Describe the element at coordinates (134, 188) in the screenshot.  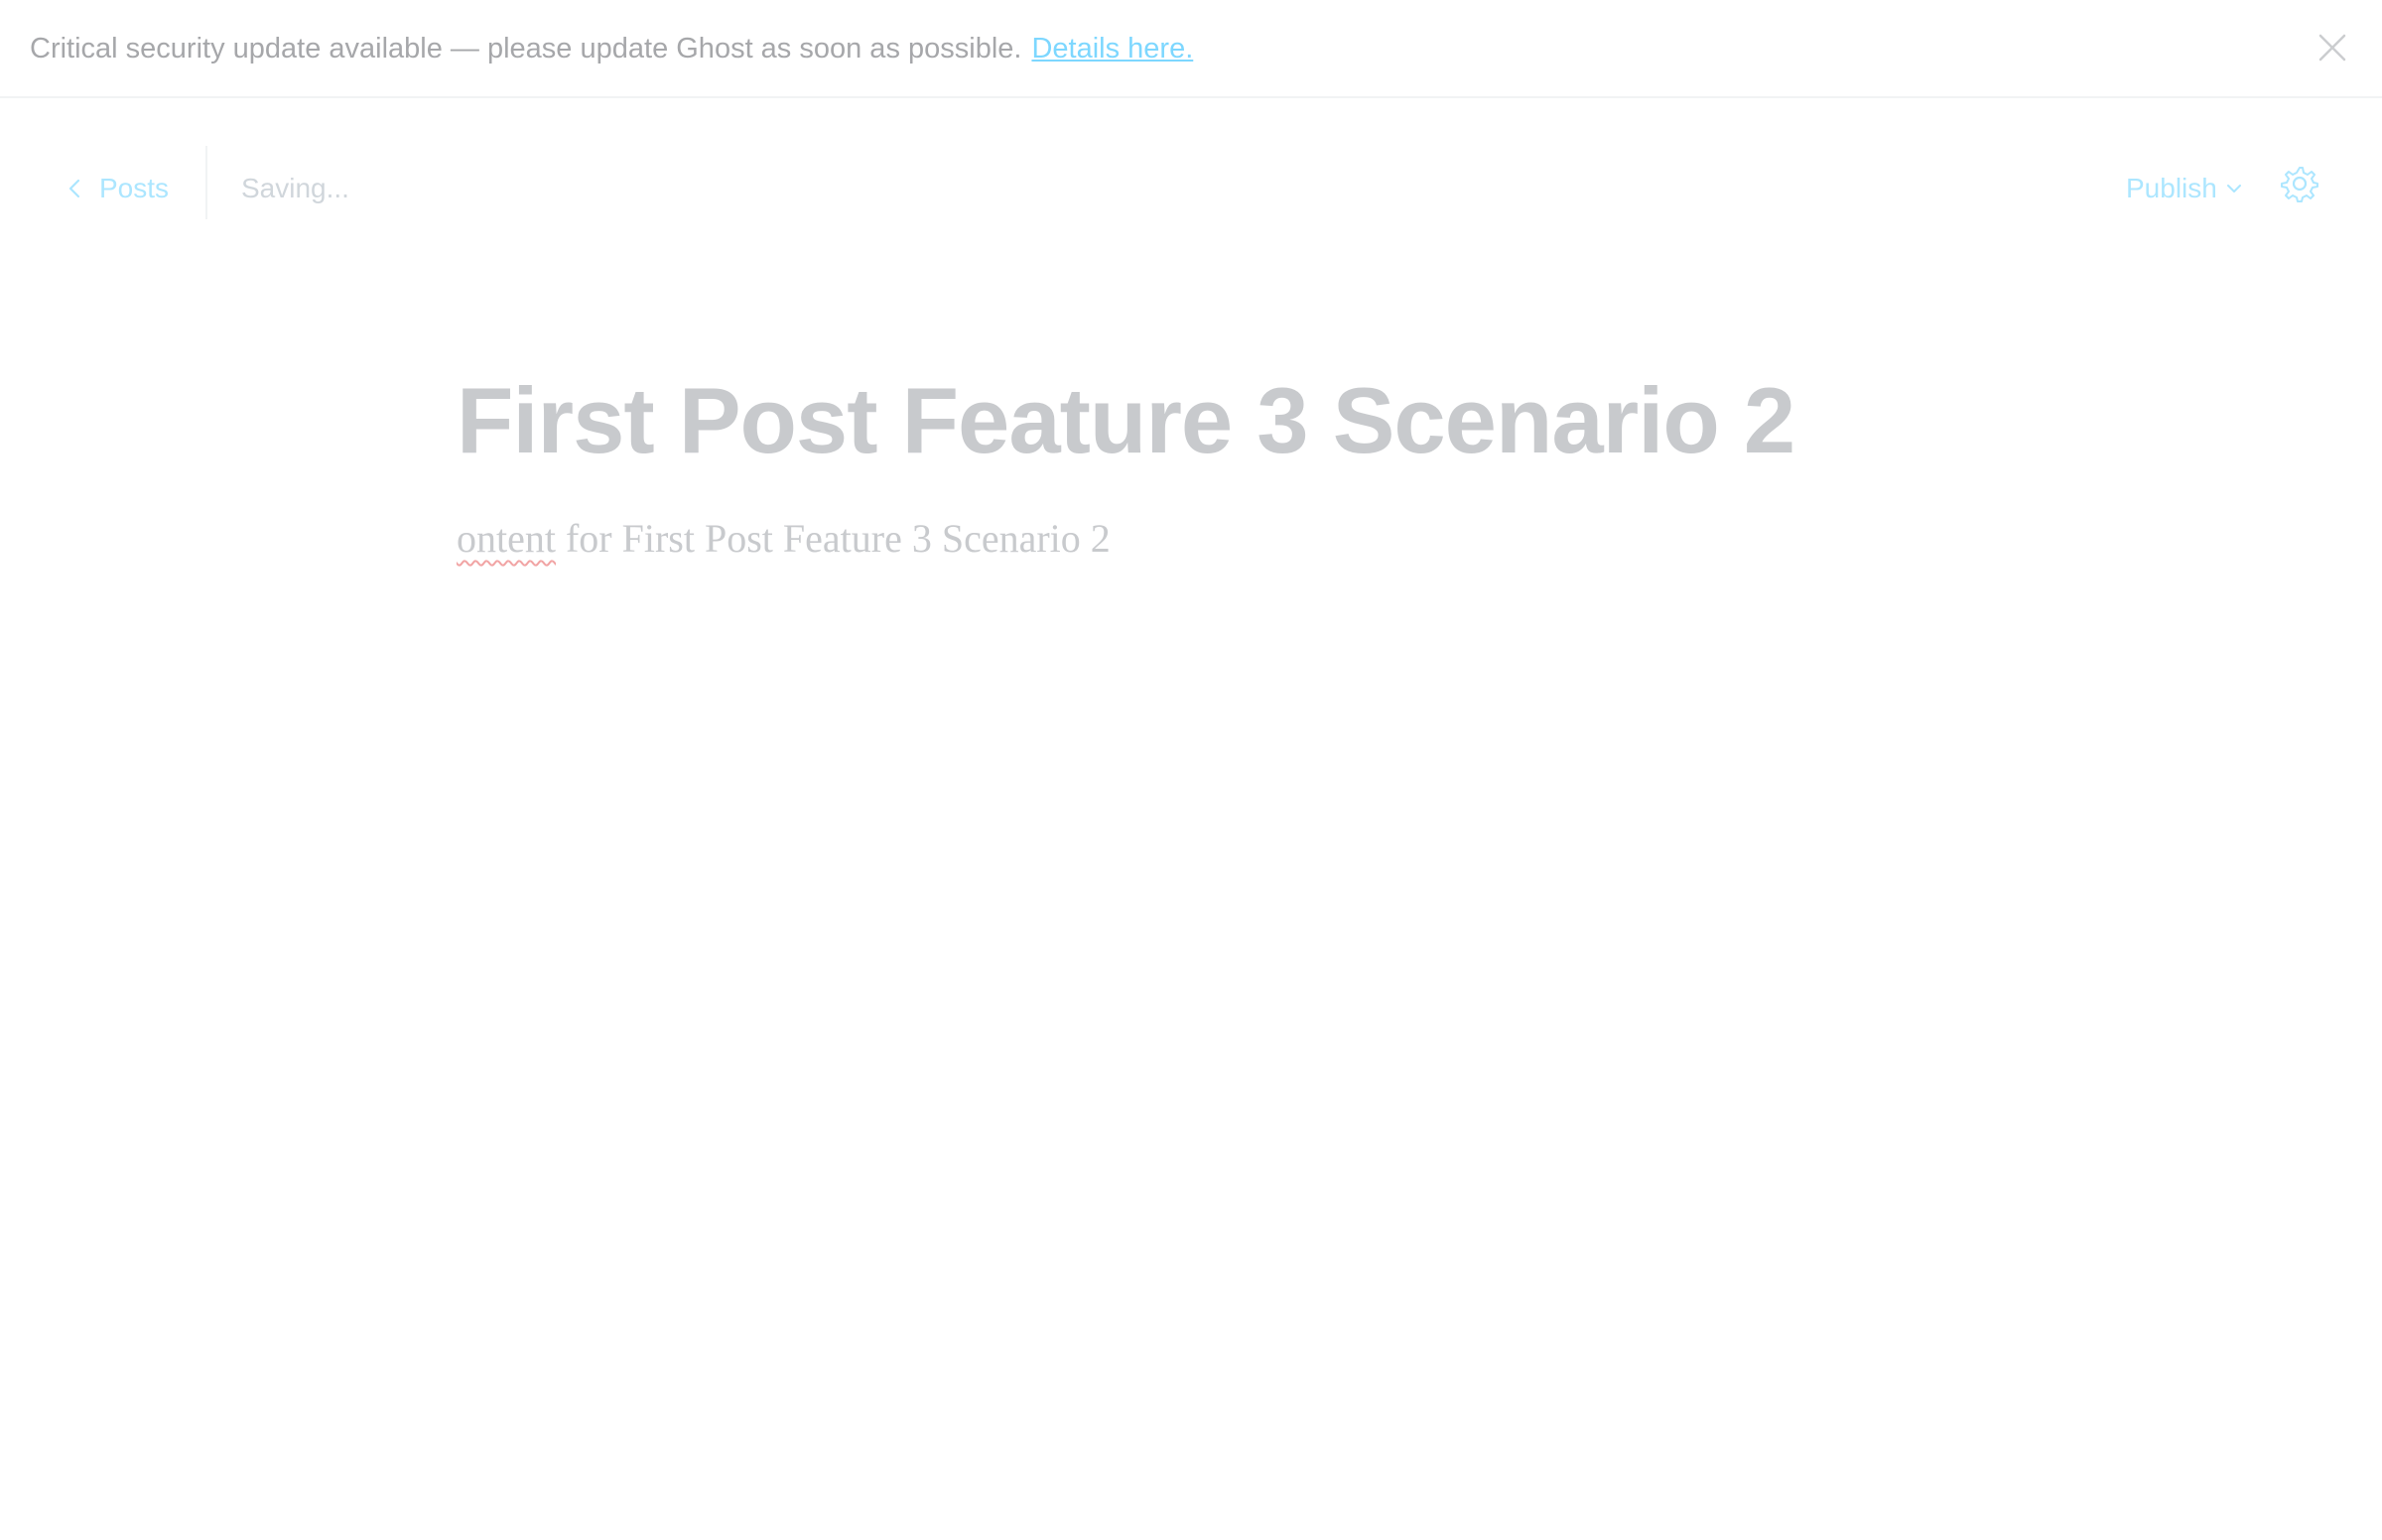
I see `back-label: Posts` at that location.